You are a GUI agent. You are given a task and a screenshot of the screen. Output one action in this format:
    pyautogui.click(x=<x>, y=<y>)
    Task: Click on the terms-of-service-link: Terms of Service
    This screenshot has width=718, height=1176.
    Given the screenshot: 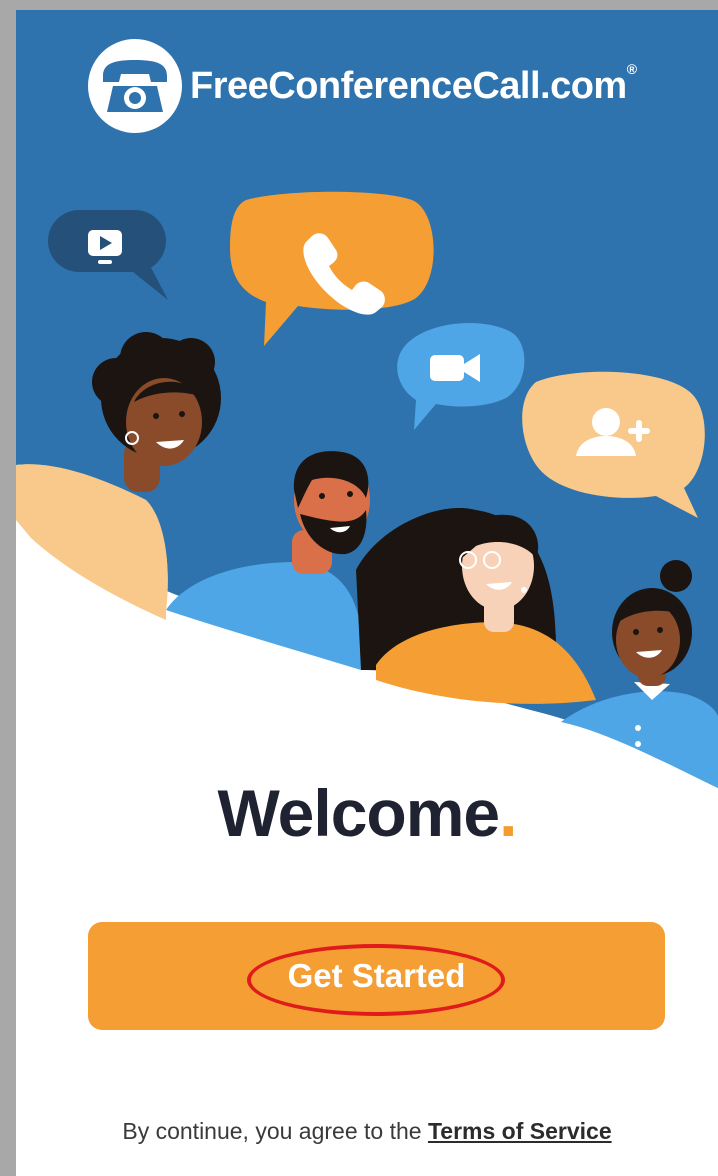 What is the action you would take?
    pyautogui.click(x=520, y=1131)
    